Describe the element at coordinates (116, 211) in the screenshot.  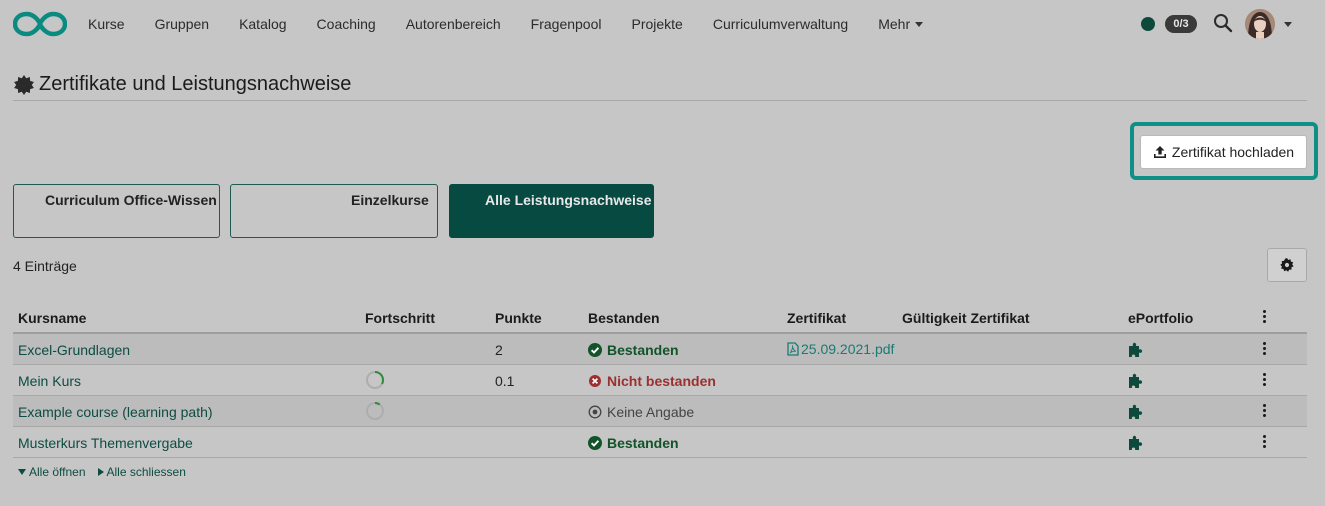
I see `tile-curriculum-office-wissen: Curriculum Office-Wissen` at that location.